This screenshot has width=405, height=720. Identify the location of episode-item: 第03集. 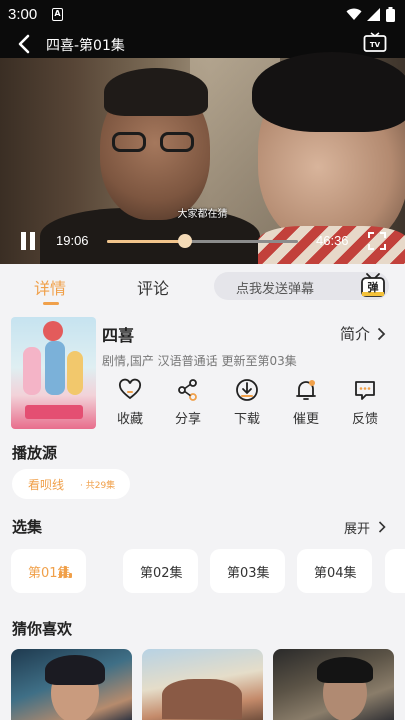
(247, 571).